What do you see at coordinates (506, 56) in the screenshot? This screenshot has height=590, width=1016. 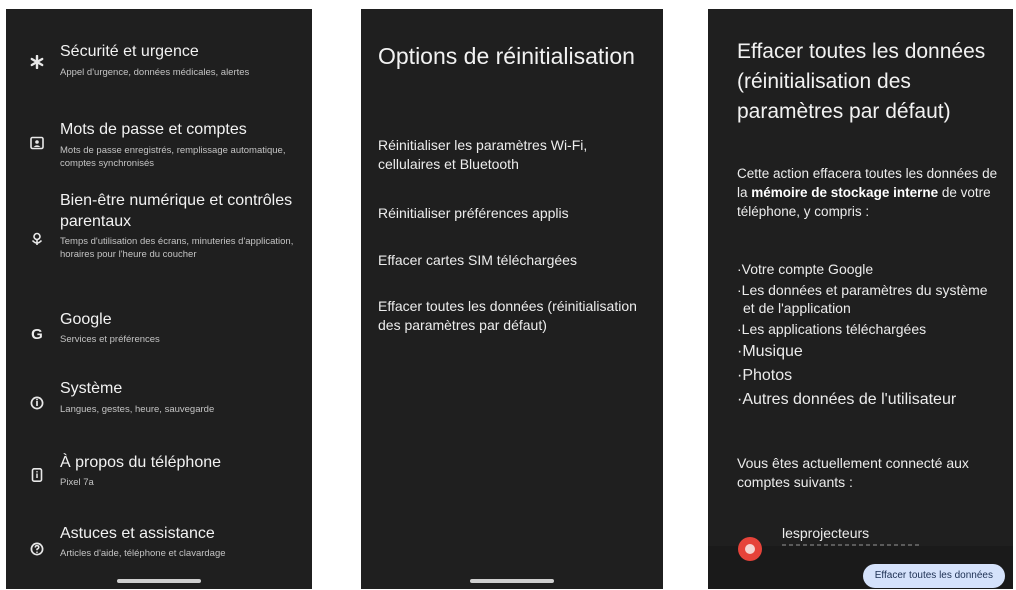 I see `page-title: Options de réinitialisation` at bounding box center [506, 56].